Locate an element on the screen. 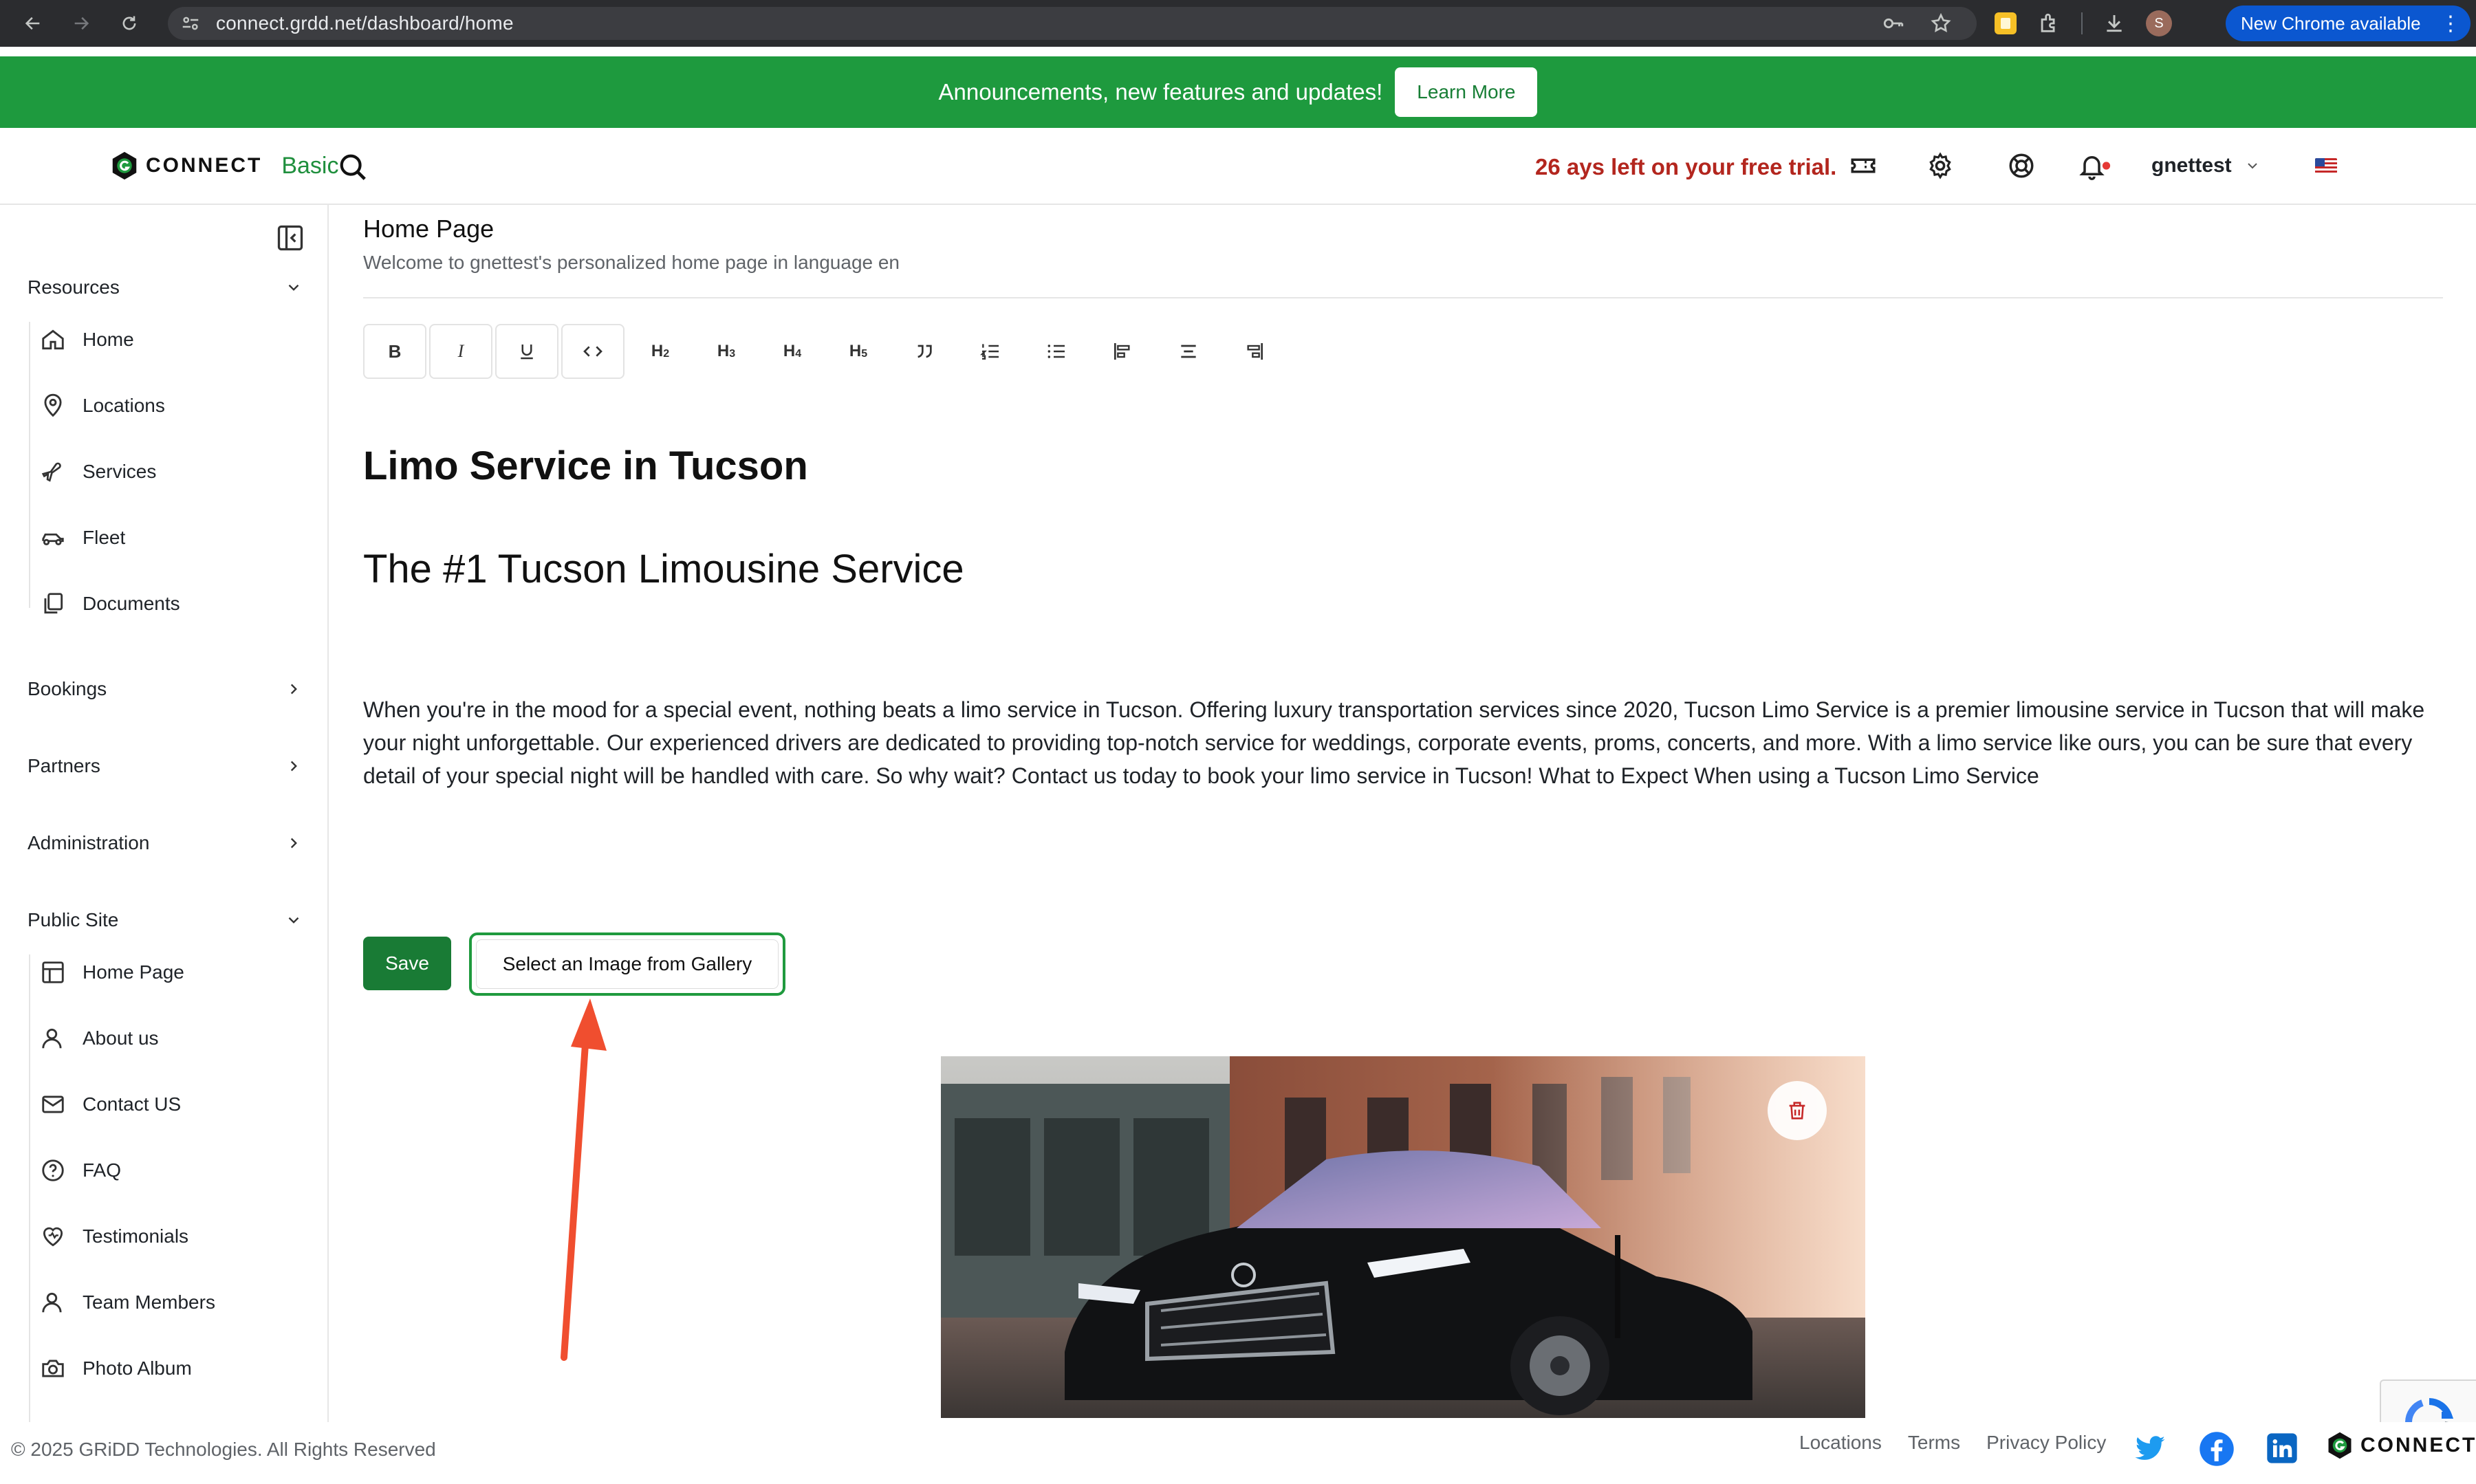 The height and width of the screenshot is (1484, 2476). sidebar-item-about-us: About us is located at coordinates (99, 1038).